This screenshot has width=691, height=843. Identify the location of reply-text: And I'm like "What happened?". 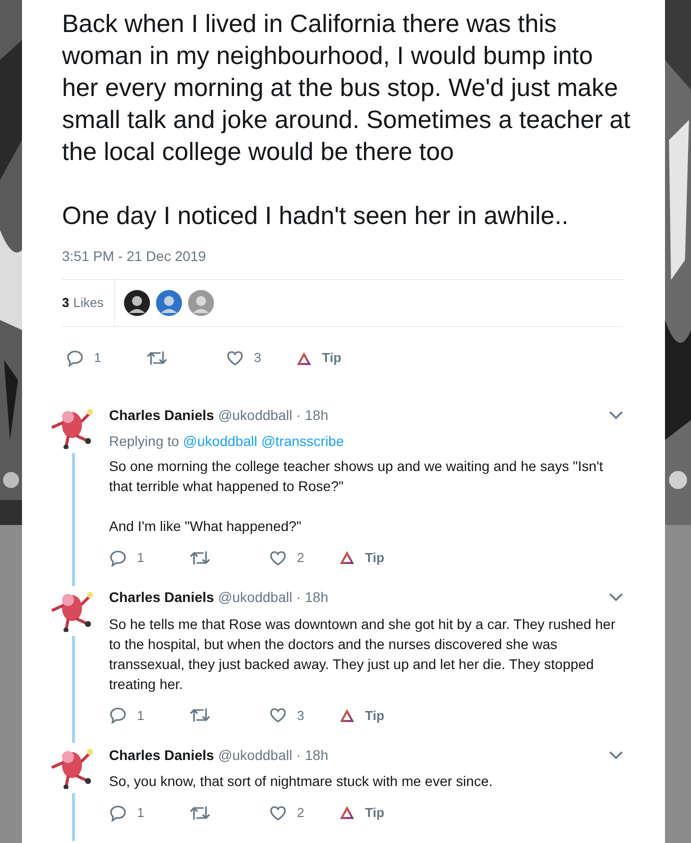
(205, 526).